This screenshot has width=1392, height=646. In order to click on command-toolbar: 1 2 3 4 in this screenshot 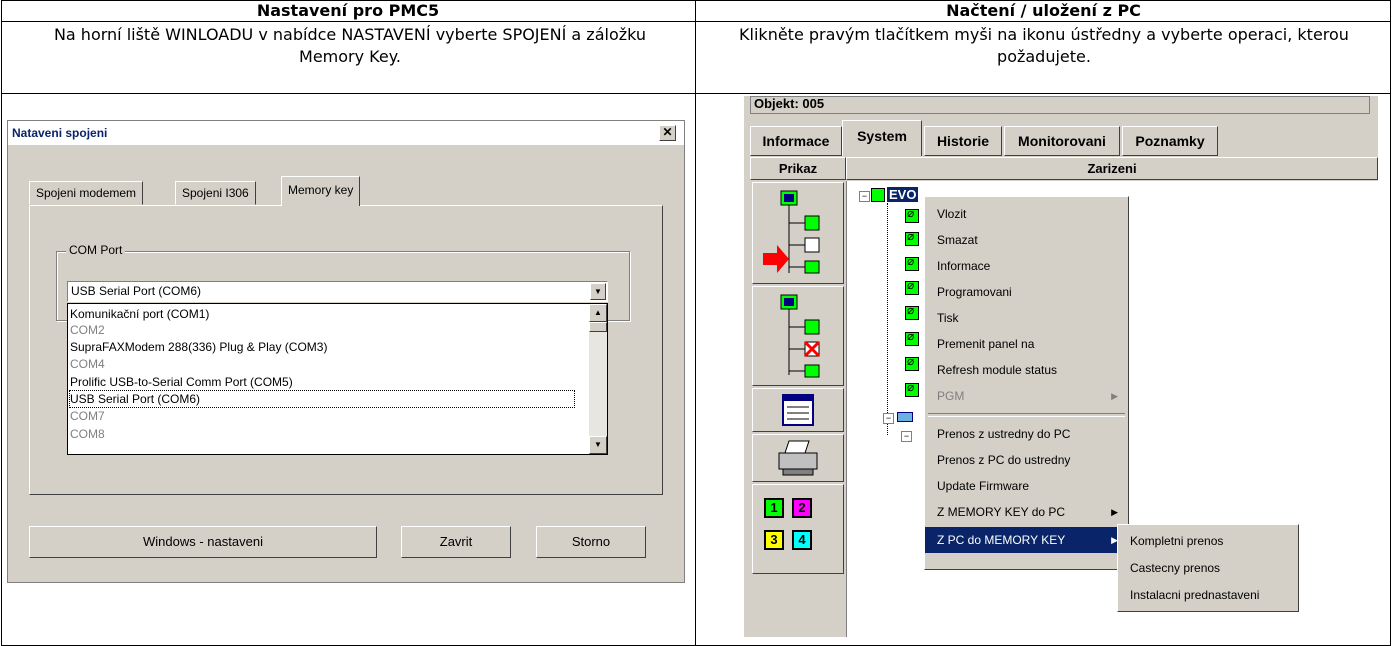, I will do `click(798, 409)`.